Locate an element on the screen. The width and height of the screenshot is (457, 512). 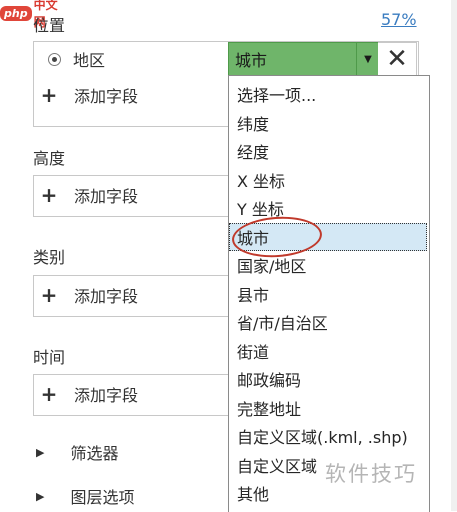
location-radio-row: 地区 is located at coordinates (71, 59).